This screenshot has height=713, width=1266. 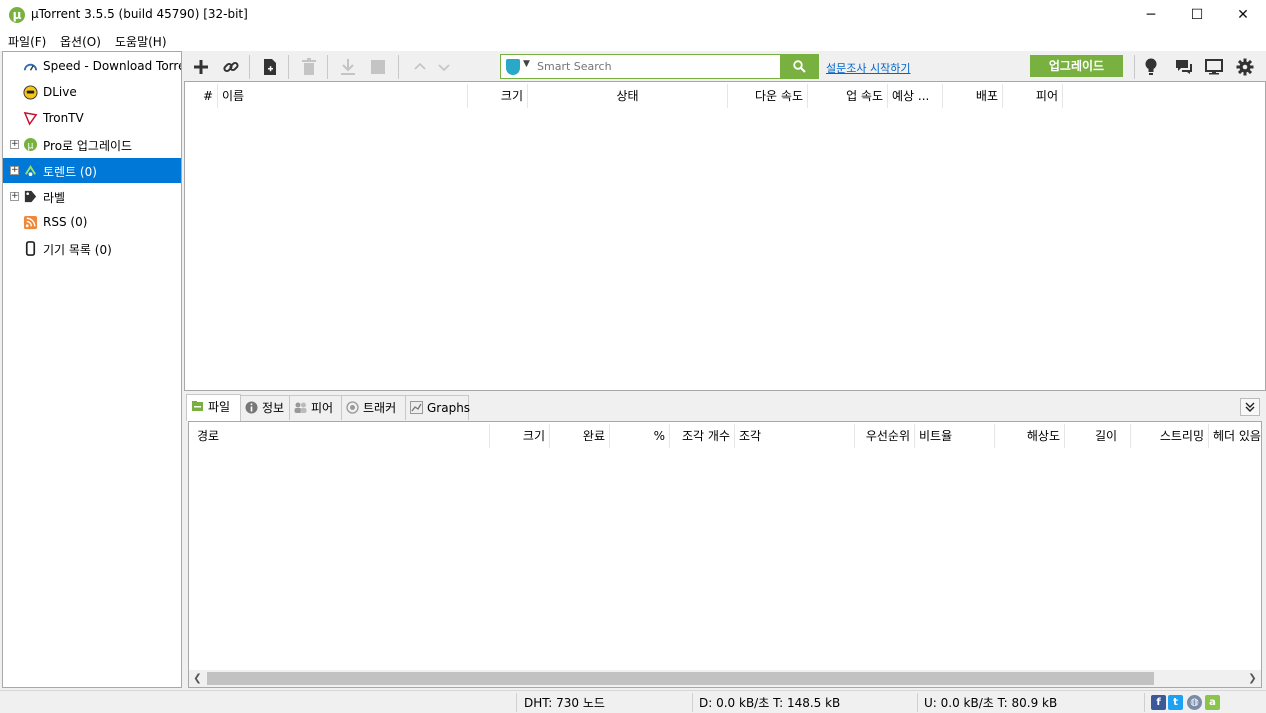 I want to click on utorrent-logo-icon: µ, so click(x=17, y=15).